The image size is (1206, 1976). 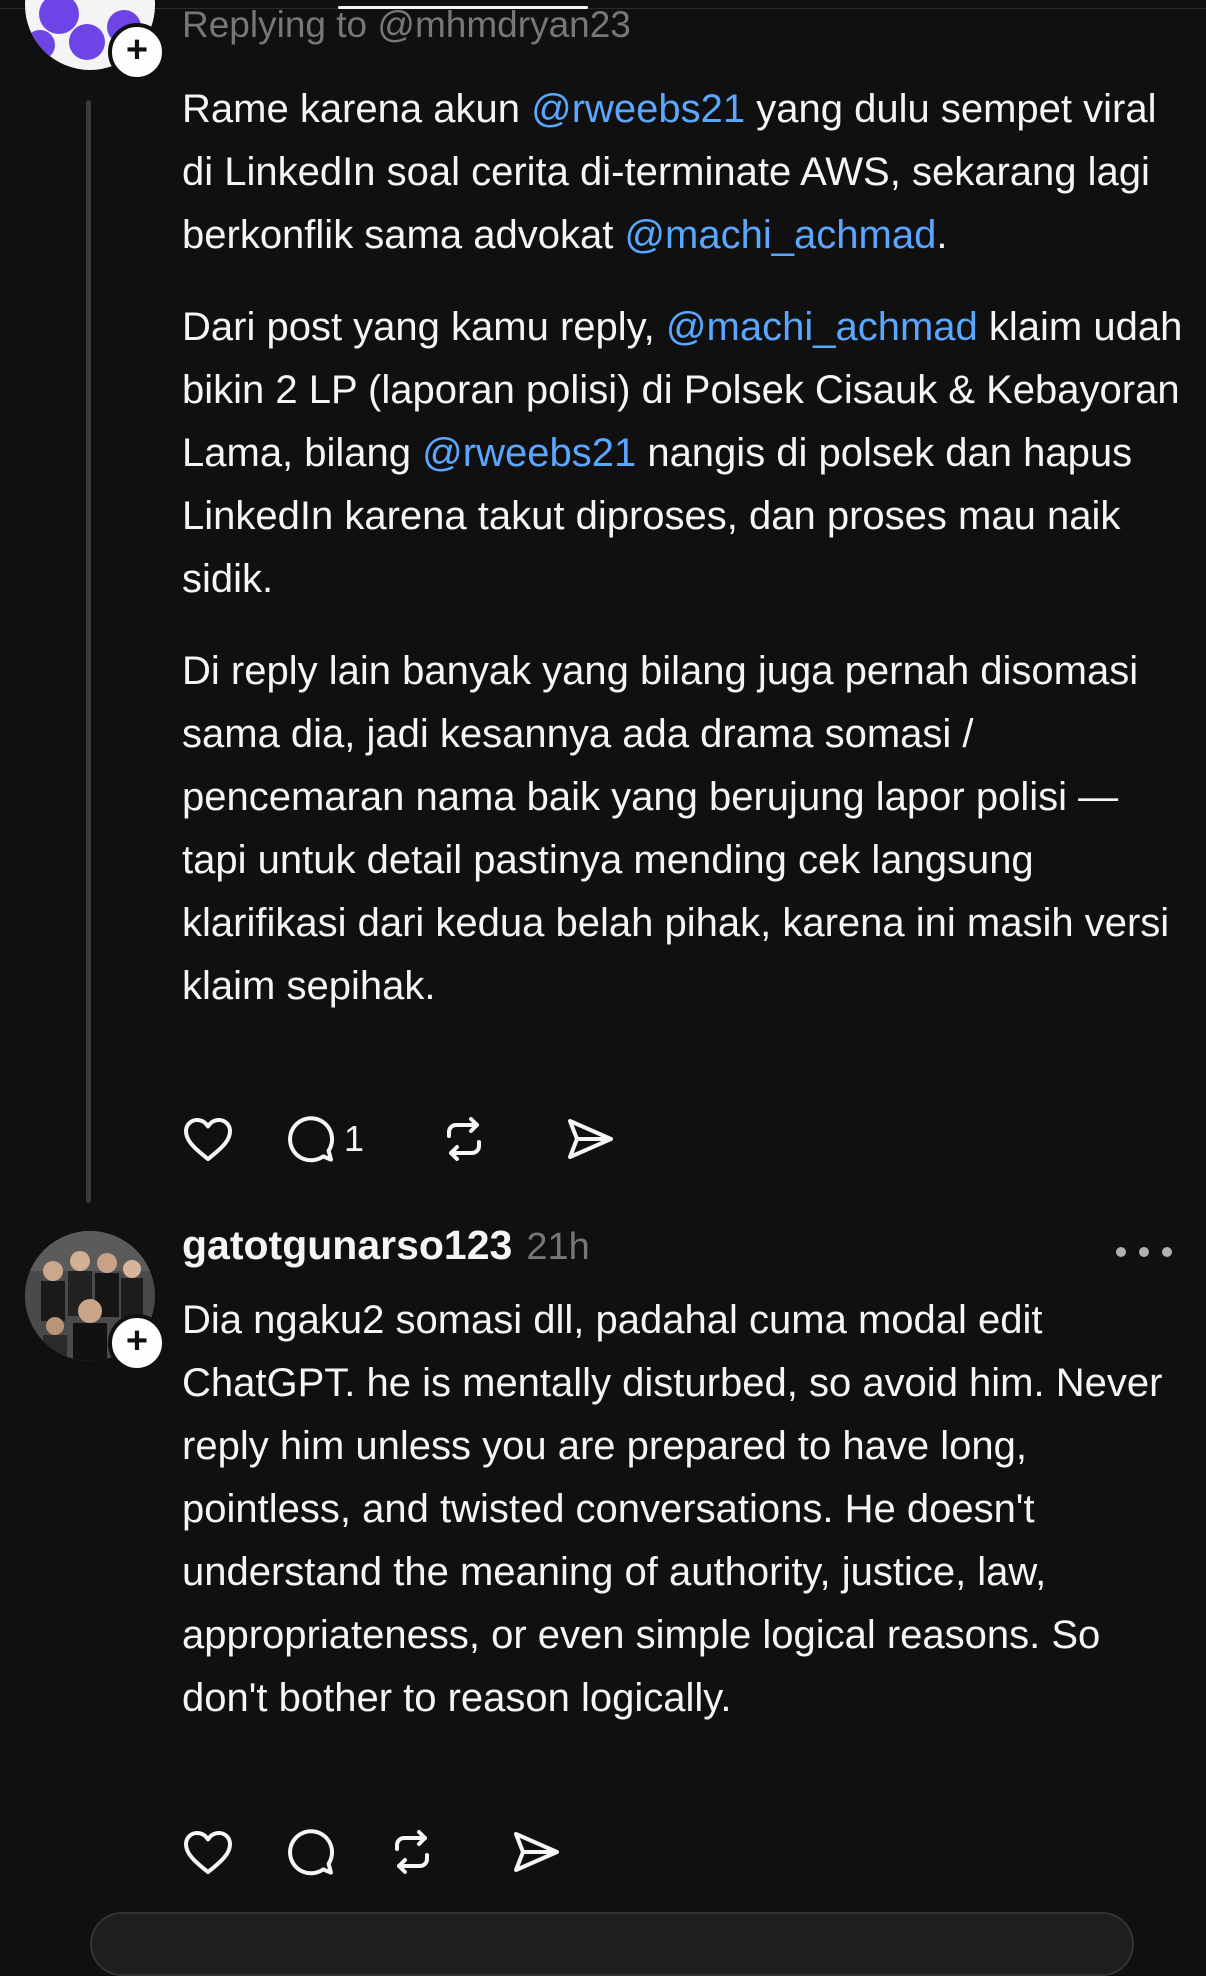 I want to click on post-header: gatotgunarso123 21h, so click(x=386, y=1252).